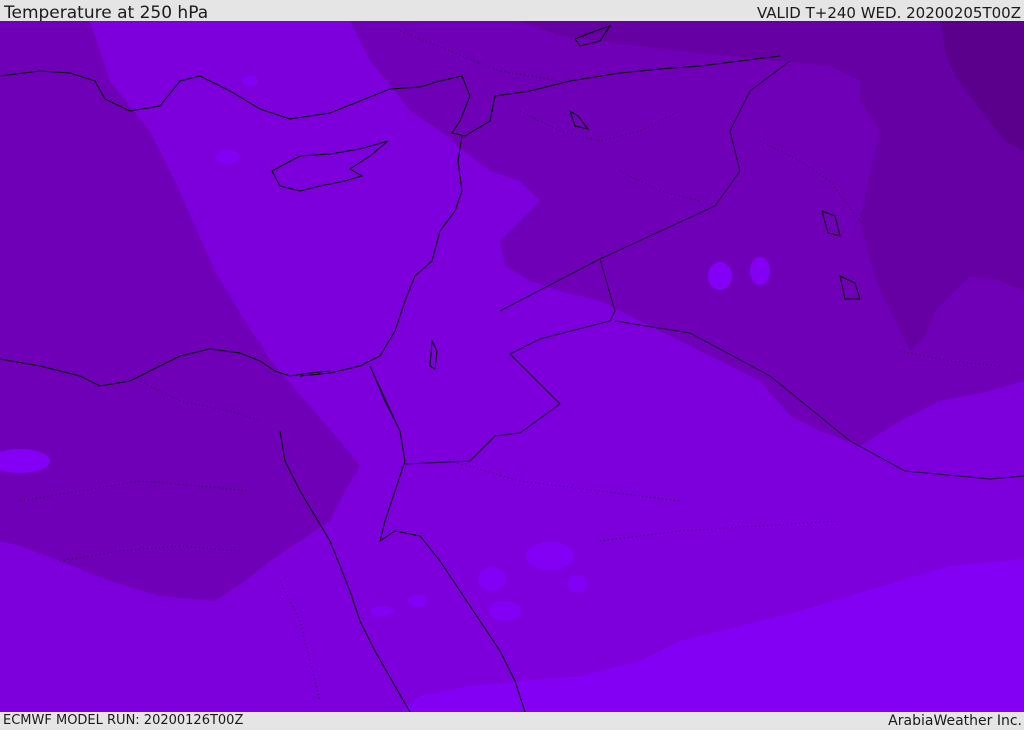 Image resolution: width=1024 pixels, height=730 pixels. What do you see at coordinates (123, 720) in the screenshot?
I see `model-run: ECMWF MODEL RUN: 20200126T00Z` at bounding box center [123, 720].